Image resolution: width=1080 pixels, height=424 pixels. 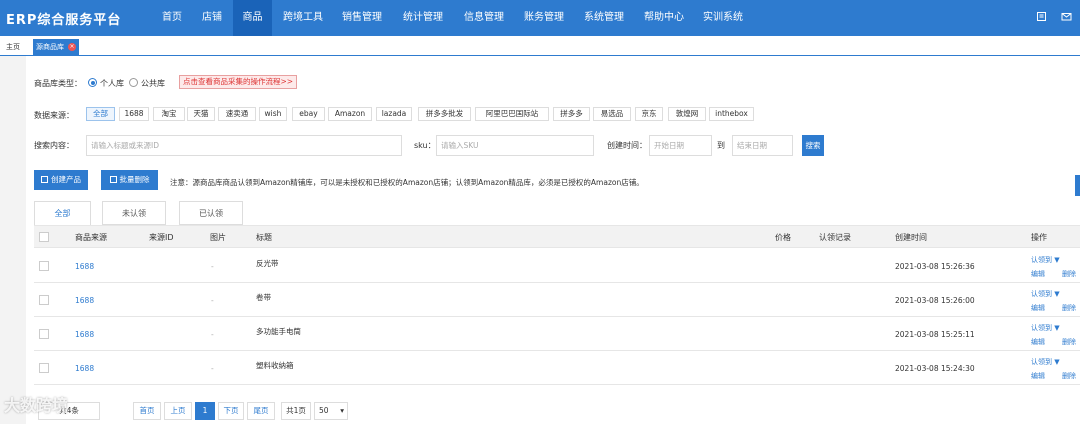 What do you see at coordinates (484, 18) in the screenshot?
I see `nav-info: 信息管理` at bounding box center [484, 18].